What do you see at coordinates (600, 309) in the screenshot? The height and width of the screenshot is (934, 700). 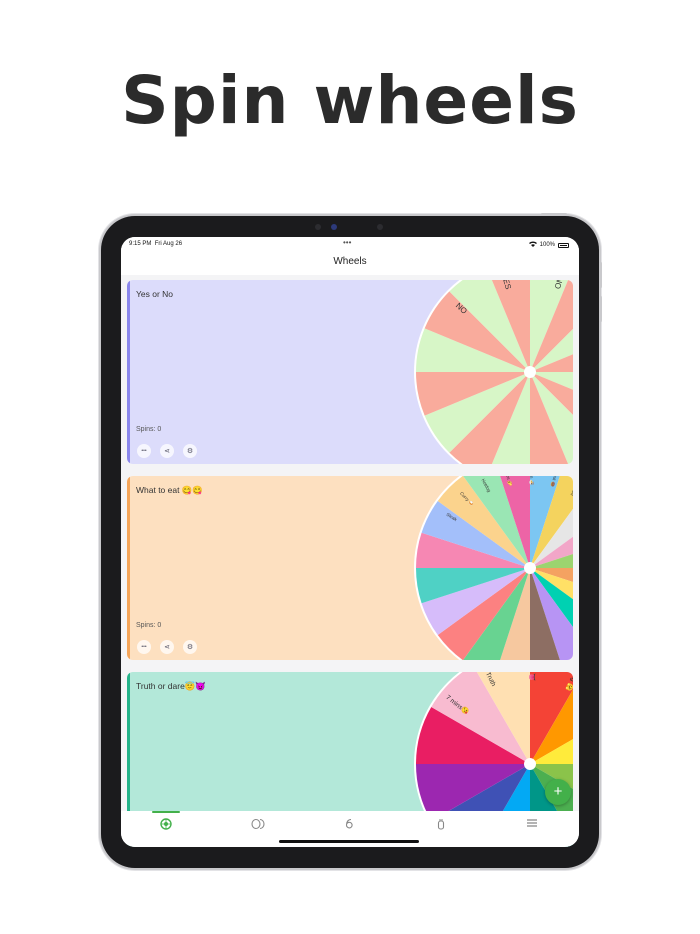 I see `side-button` at bounding box center [600, 309].